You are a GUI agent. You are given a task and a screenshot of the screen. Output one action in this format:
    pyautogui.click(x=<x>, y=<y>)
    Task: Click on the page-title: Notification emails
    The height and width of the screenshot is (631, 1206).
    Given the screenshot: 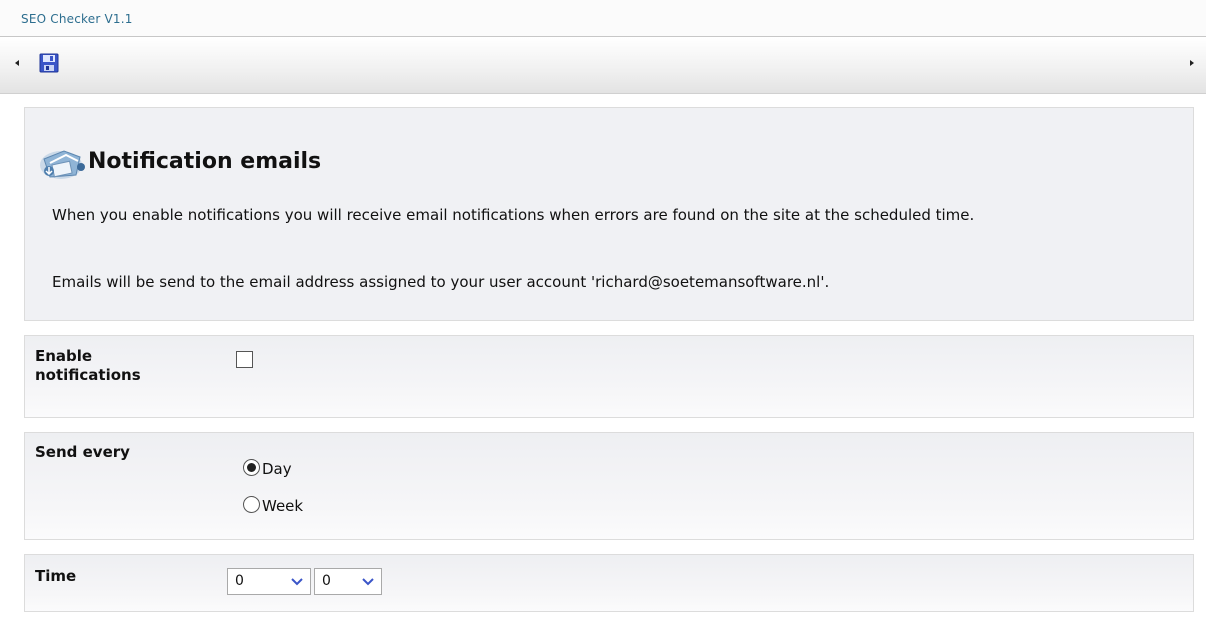 What is the action you would take?
    pyautogui.click(x=205, y=161)
    